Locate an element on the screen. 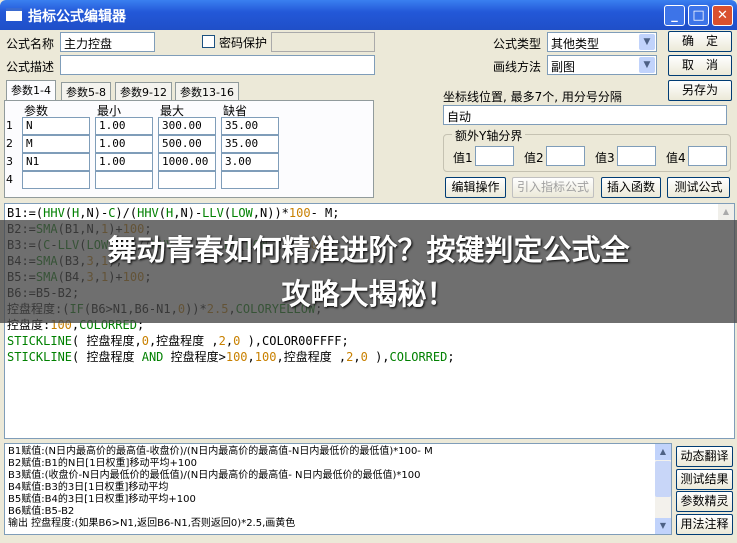  password-checkbox is located at coordinates (208, 41).